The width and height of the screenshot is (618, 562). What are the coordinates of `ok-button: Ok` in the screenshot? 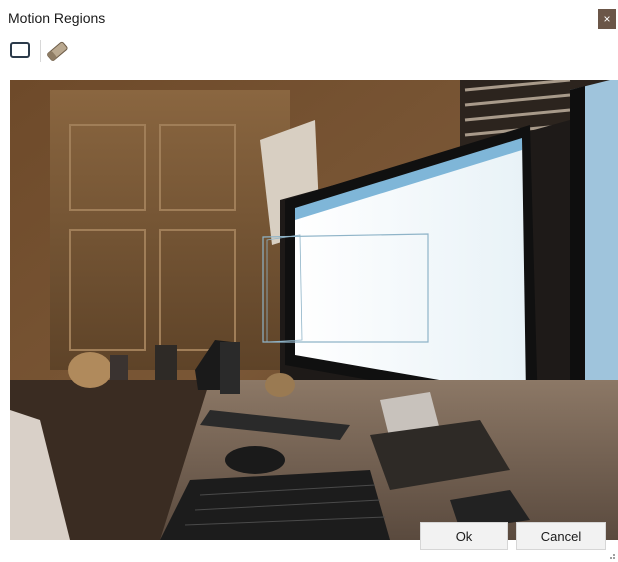 It's located at (464, 536).